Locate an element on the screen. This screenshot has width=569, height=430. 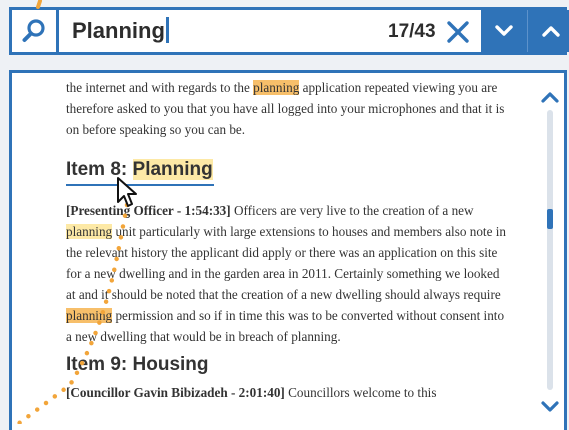
search-button is located at coordinates (35, 31).